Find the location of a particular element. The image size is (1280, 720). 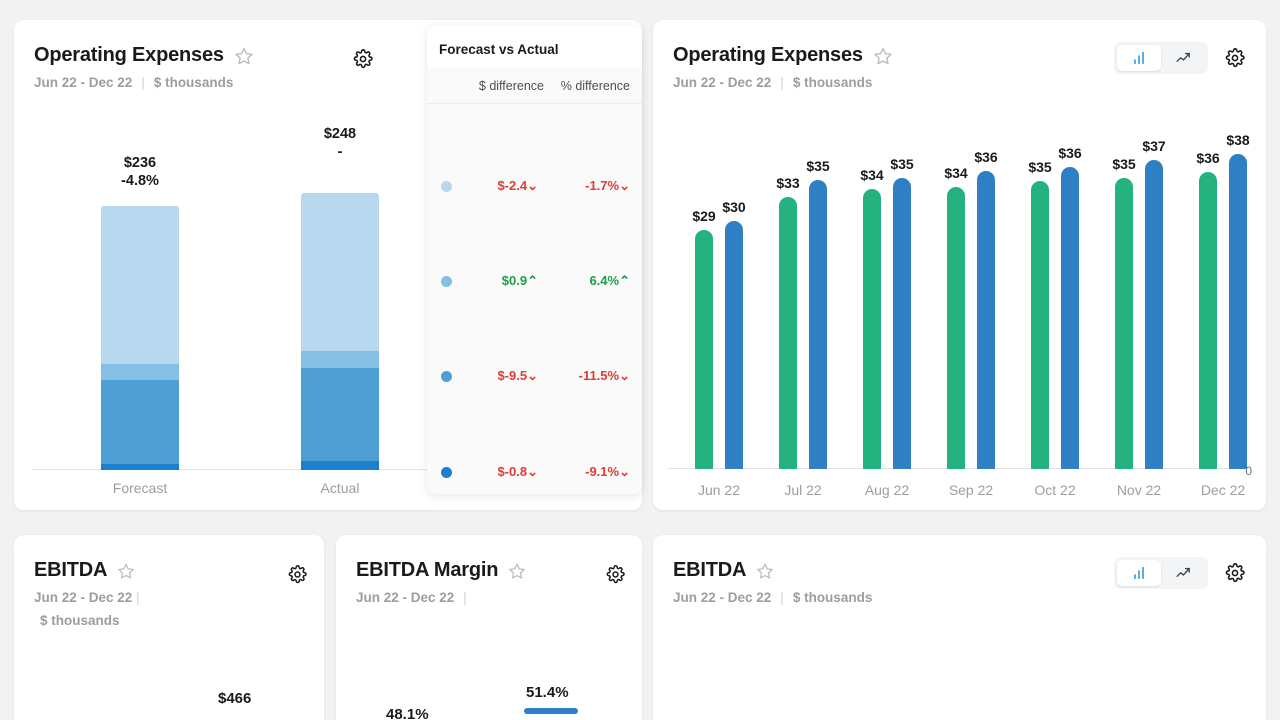

page-title: EBITDA Margin is located at coordinates (427, 570).